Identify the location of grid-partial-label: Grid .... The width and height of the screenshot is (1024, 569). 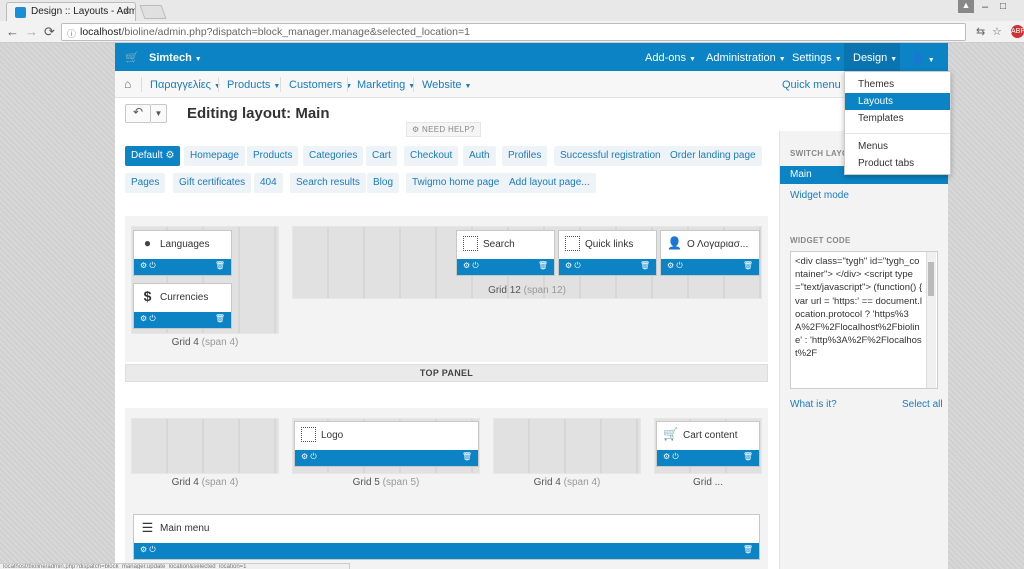
(707, 482).